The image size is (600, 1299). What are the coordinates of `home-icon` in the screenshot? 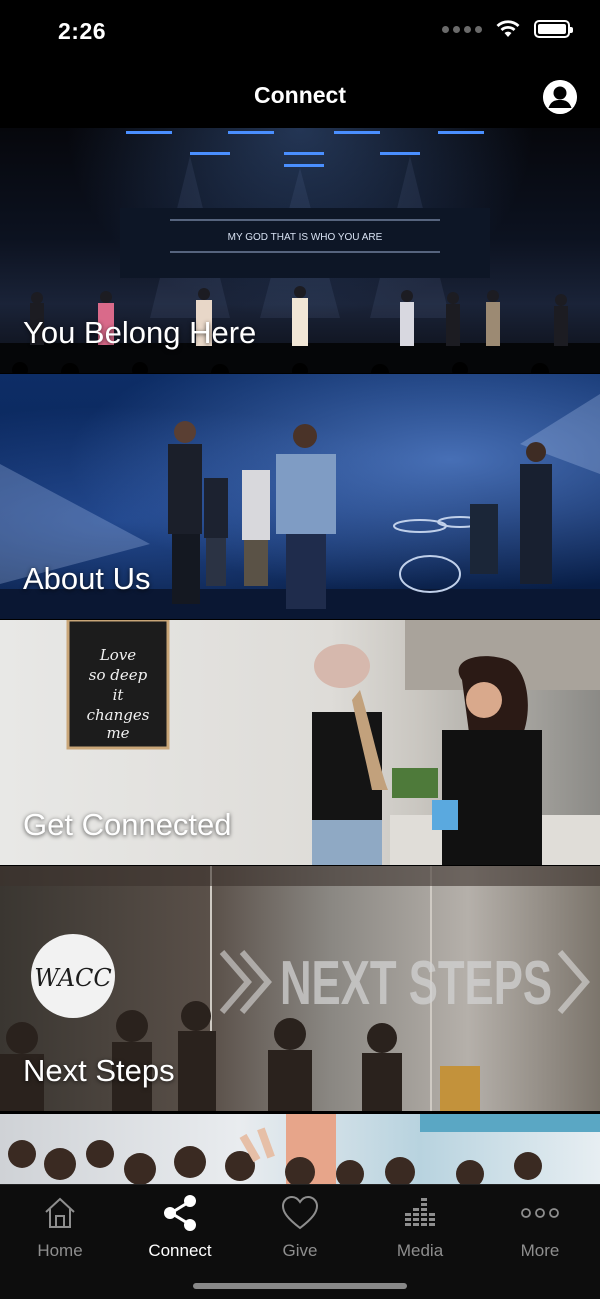 It's located at (60, 1212).